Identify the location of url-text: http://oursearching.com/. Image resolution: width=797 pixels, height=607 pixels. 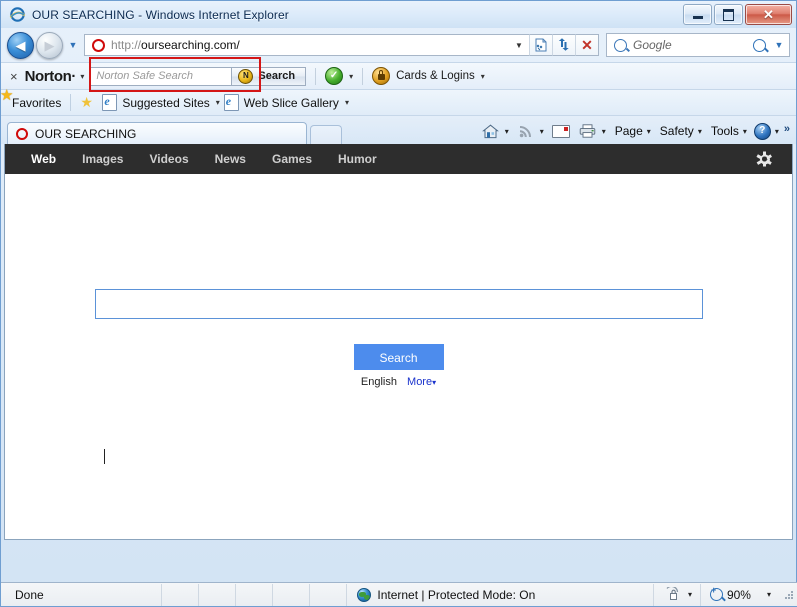
(175, 45).